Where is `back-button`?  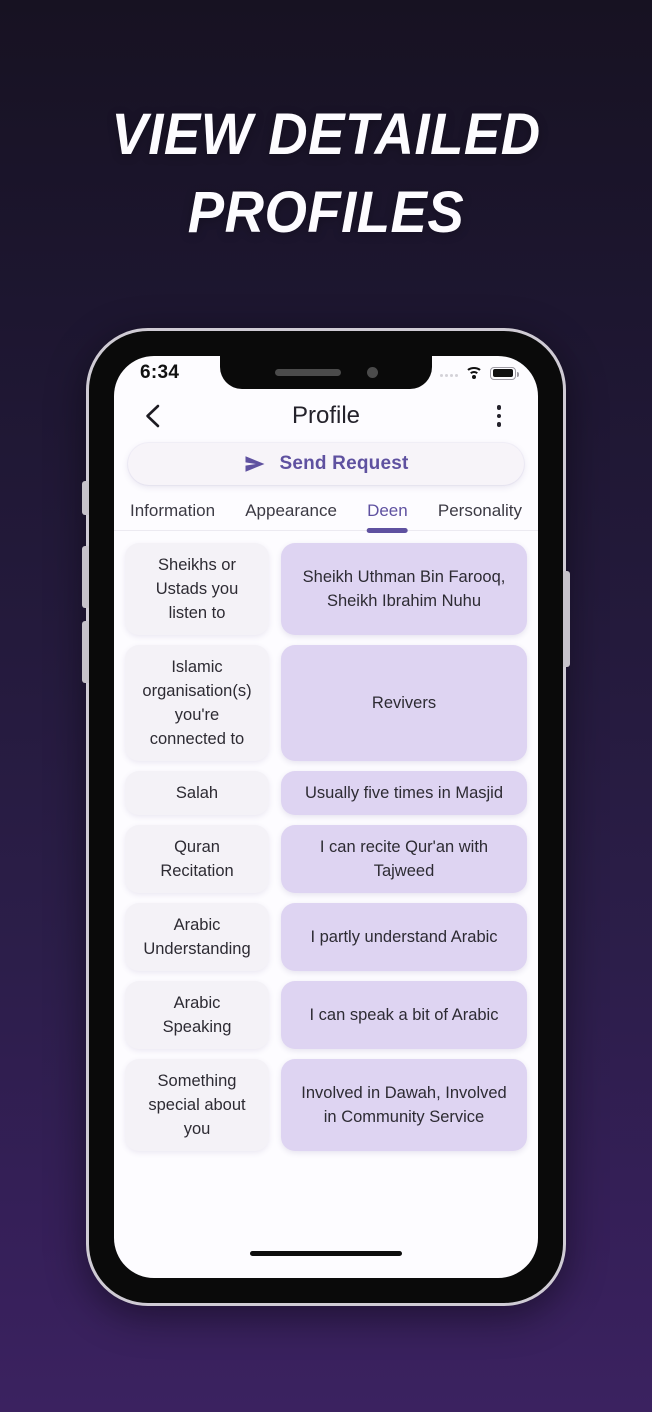
back-button is located at coordinates (153, 416).